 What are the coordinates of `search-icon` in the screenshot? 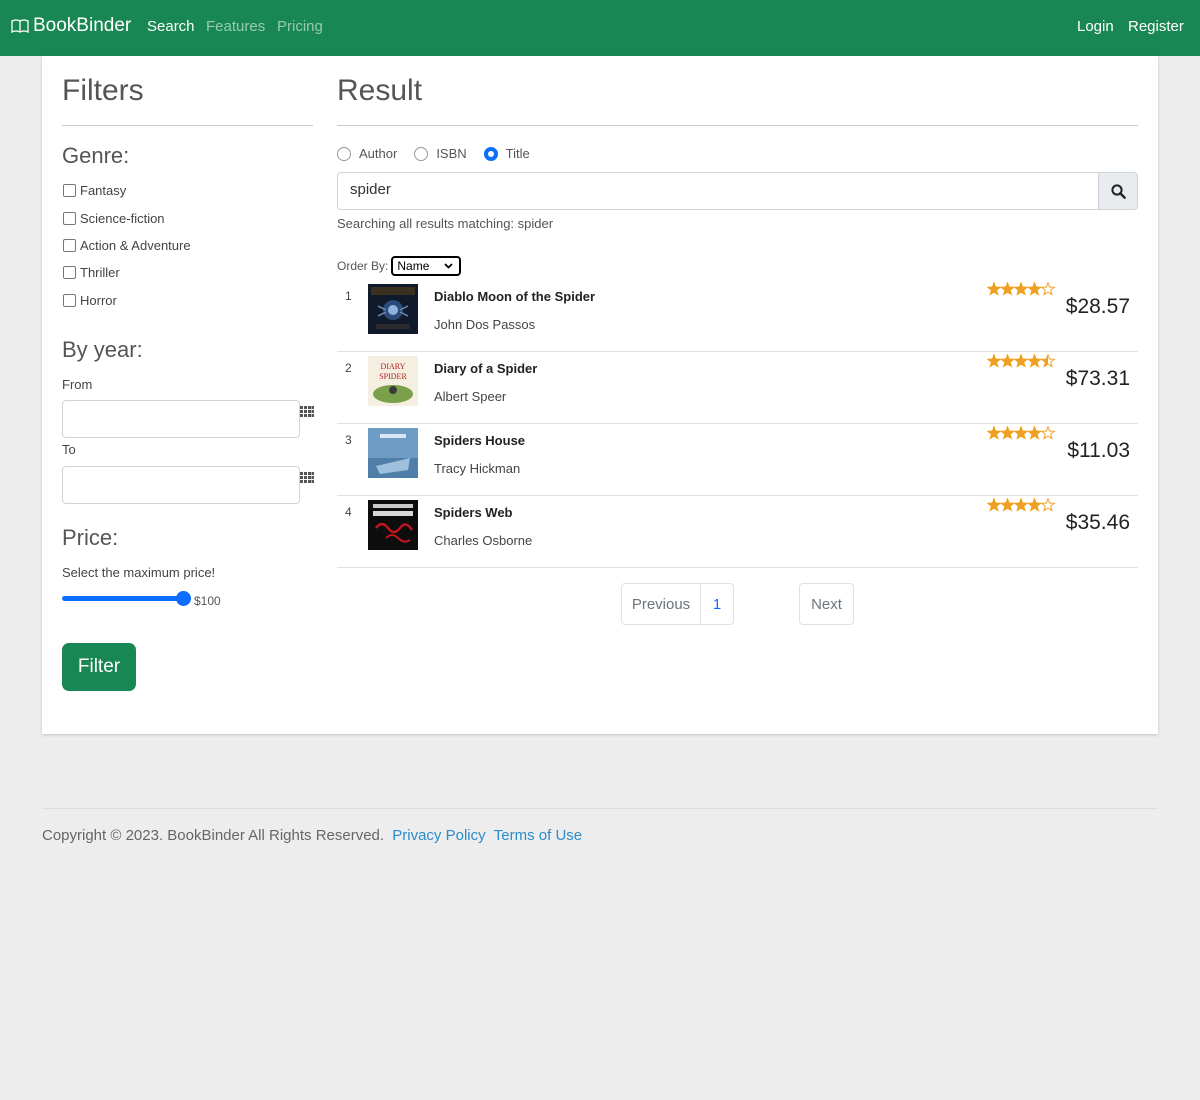 It's located at (1118, 191).